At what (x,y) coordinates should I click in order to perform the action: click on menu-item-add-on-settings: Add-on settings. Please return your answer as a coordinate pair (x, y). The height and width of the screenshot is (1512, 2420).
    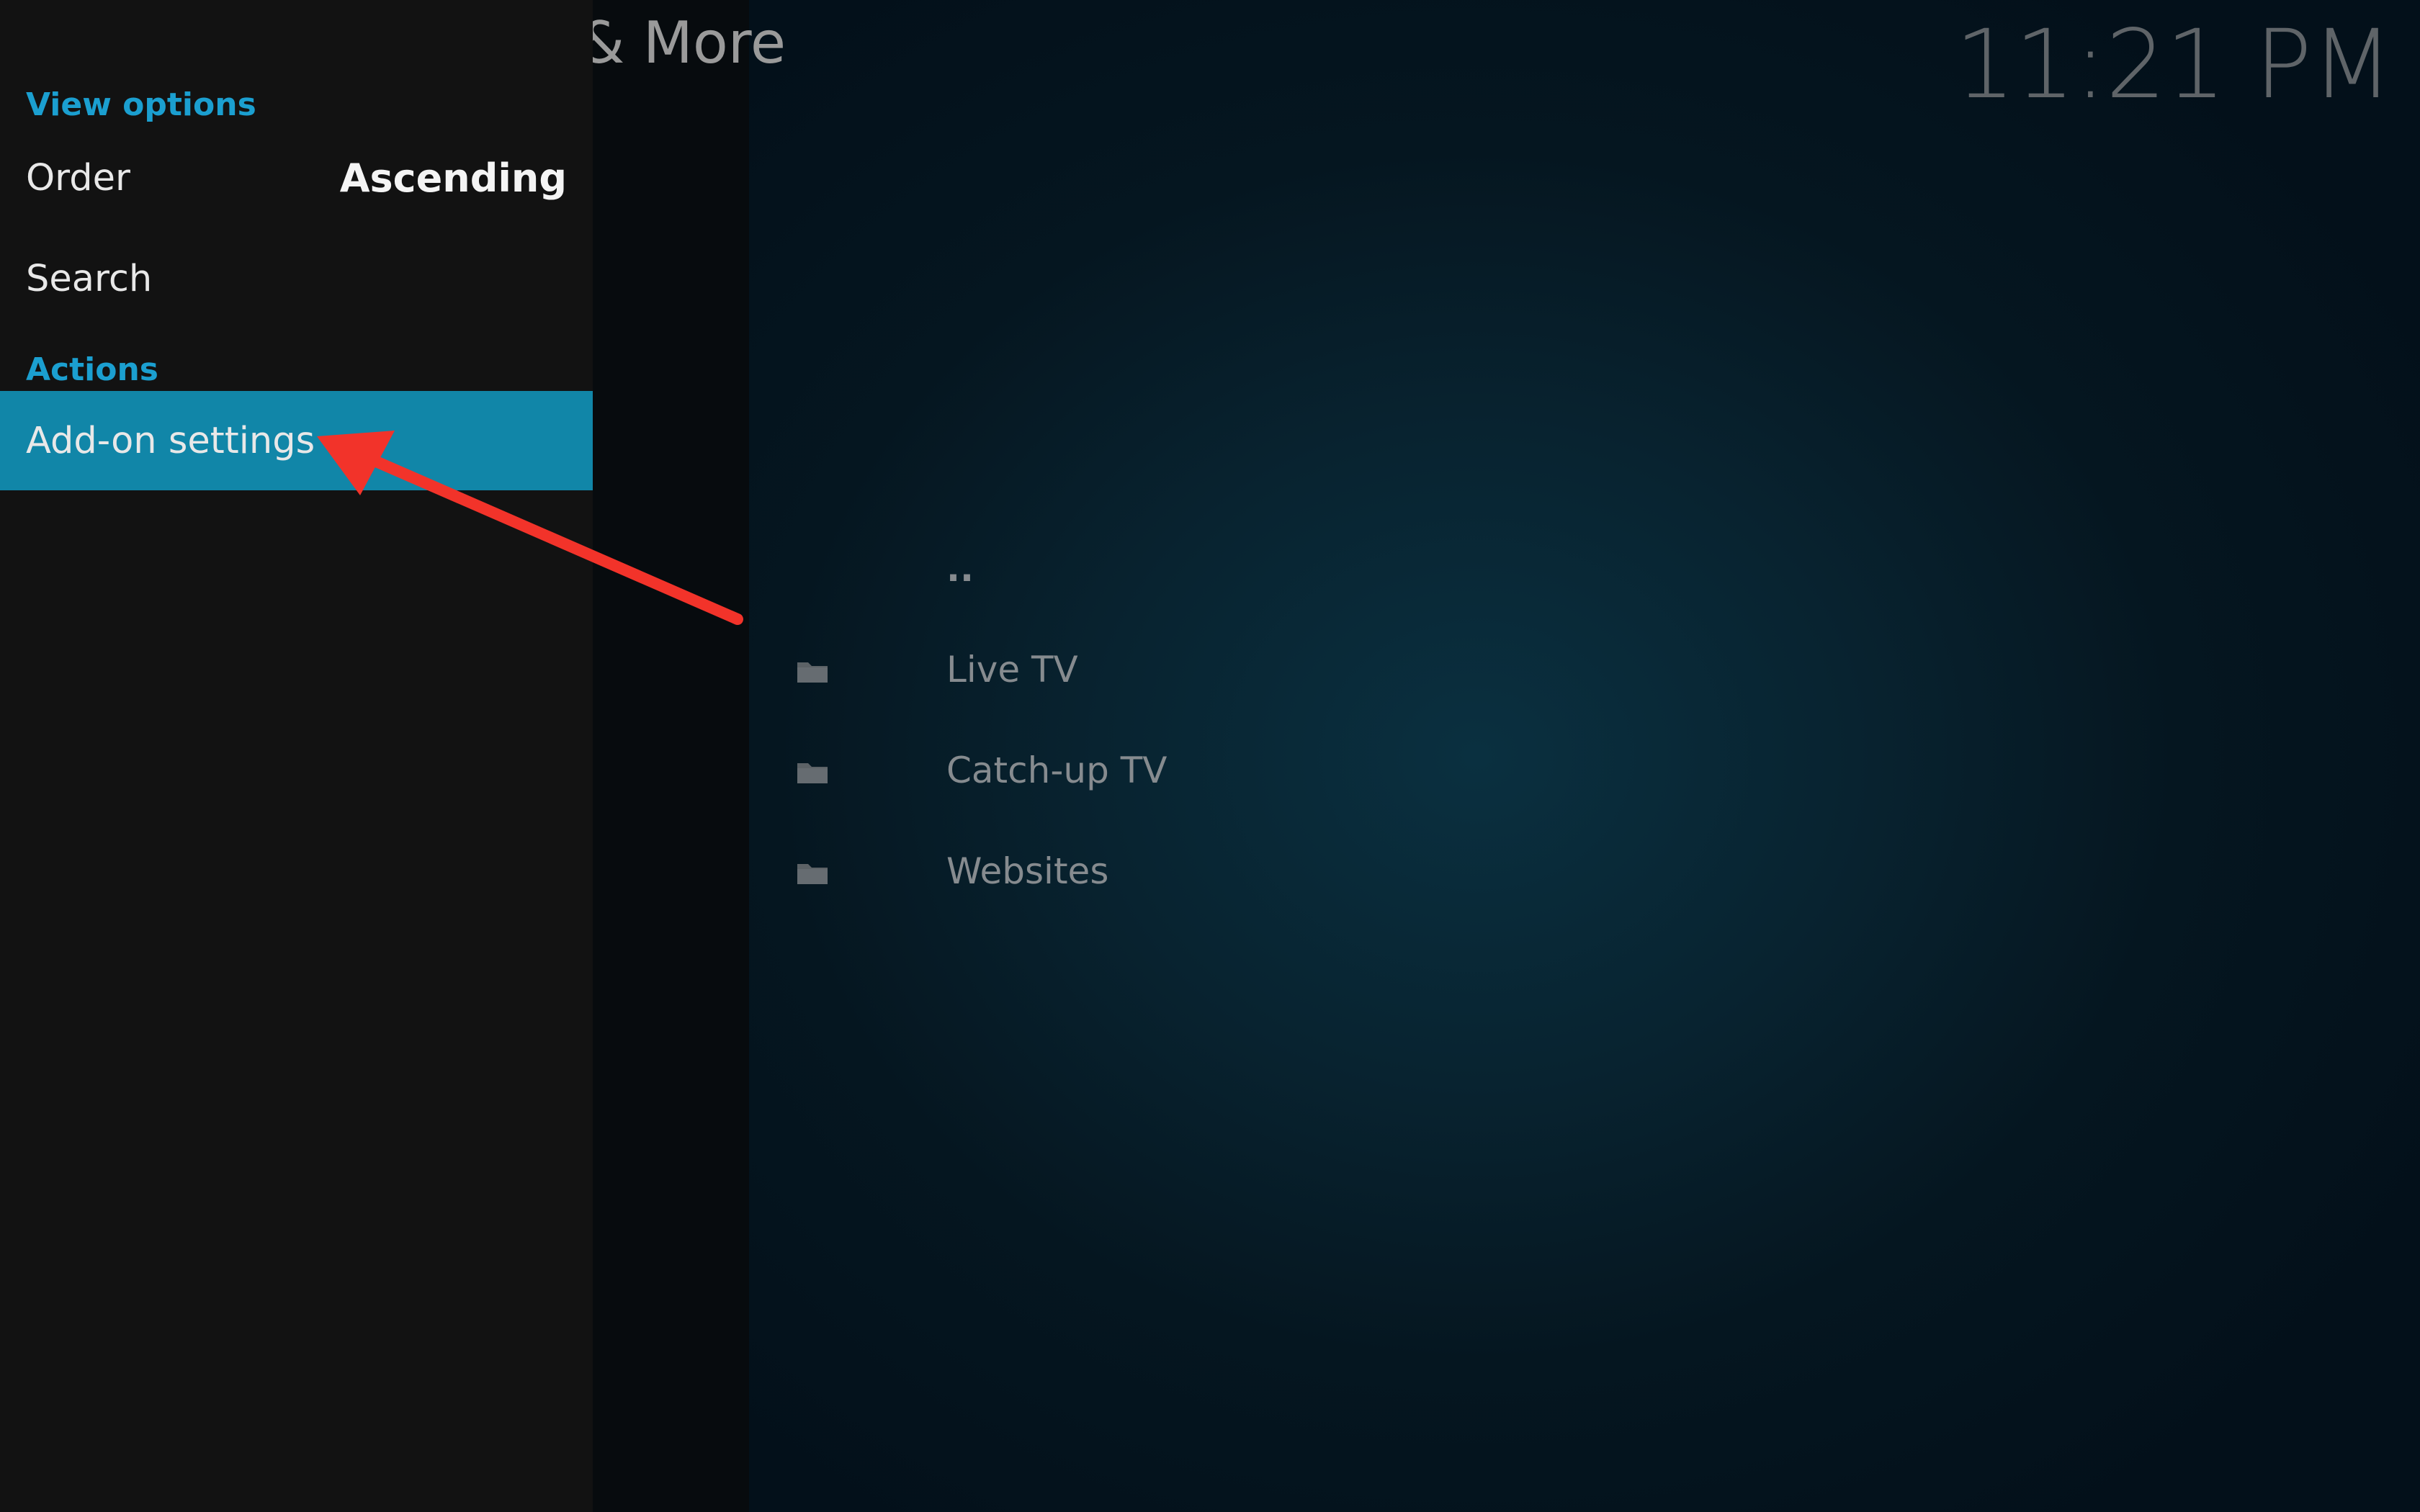
    Looking at the image, I should click on (296, 440).